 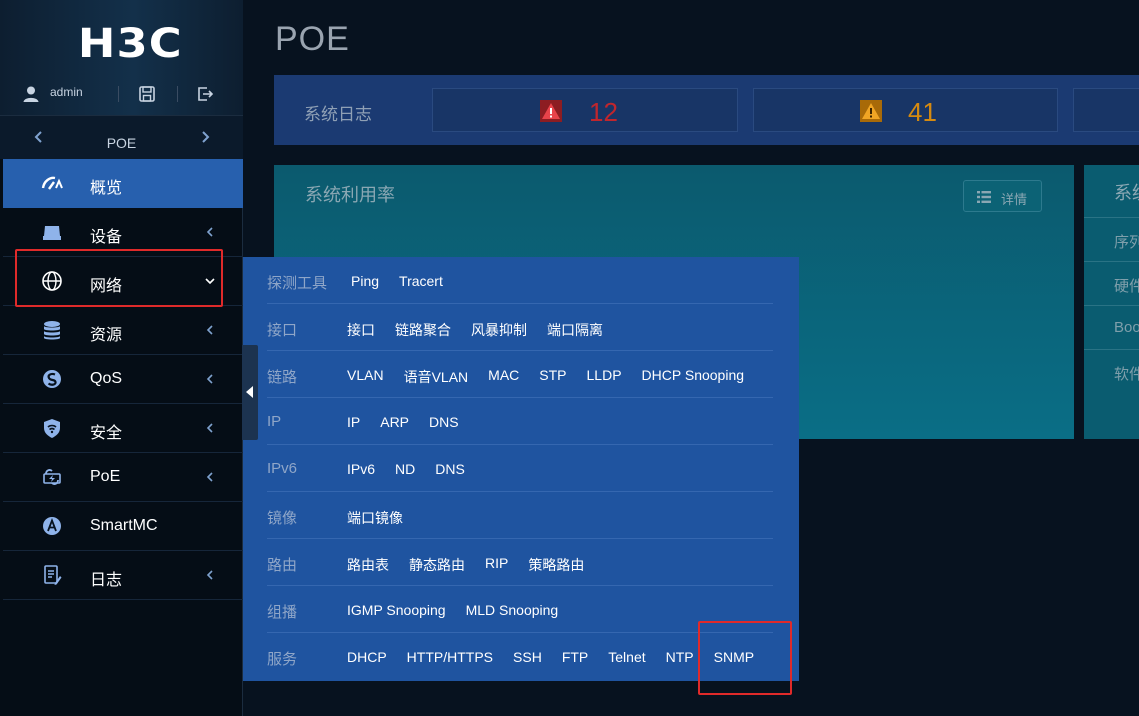 I want to click on info-row: Boot, so click(x=1111, y=327).